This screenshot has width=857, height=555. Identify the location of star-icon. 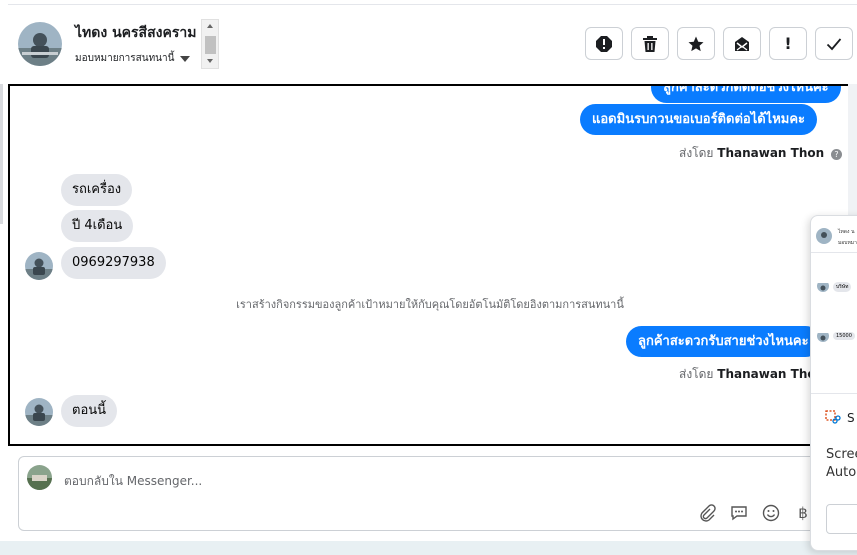
(696, 43).